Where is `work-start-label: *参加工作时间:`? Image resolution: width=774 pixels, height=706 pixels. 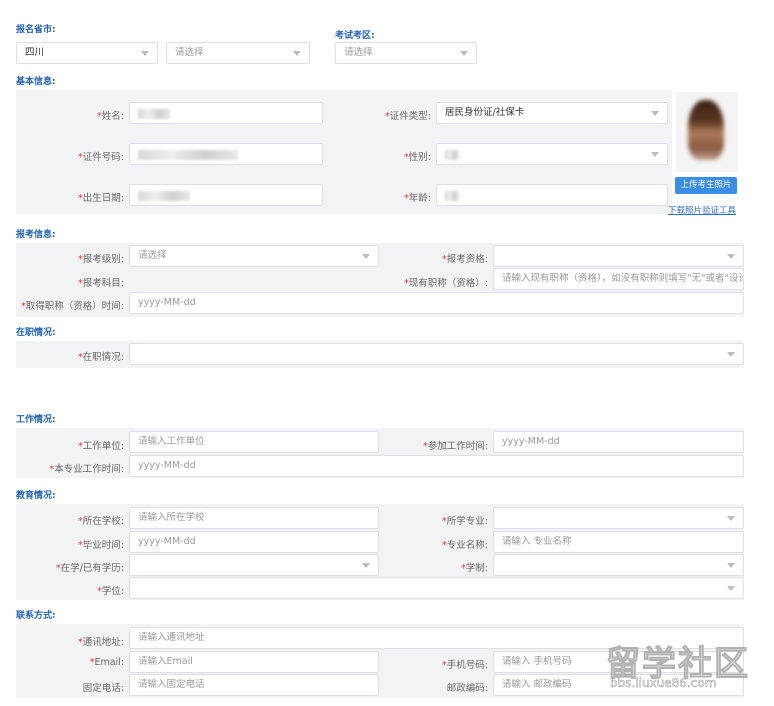 work-start-label: *参加工作时间: is located at coordinates (455, 446).